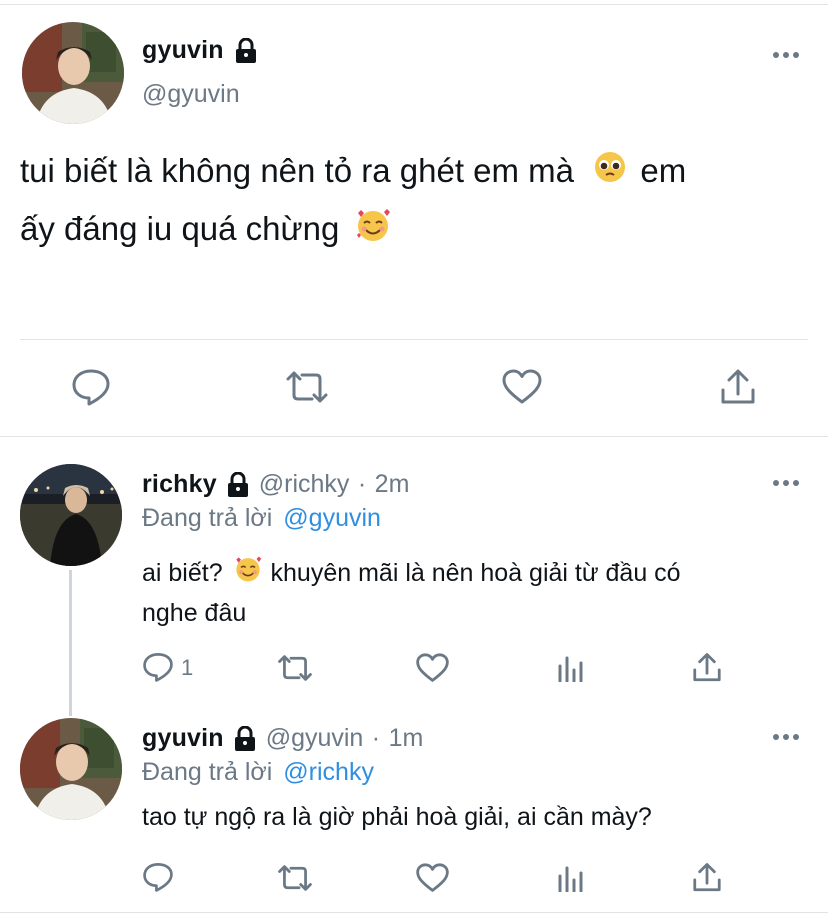  What do you see at coordinates (307, 389) in the screenshot?
I see `retweet-icon` at bounding box center [307, 389].